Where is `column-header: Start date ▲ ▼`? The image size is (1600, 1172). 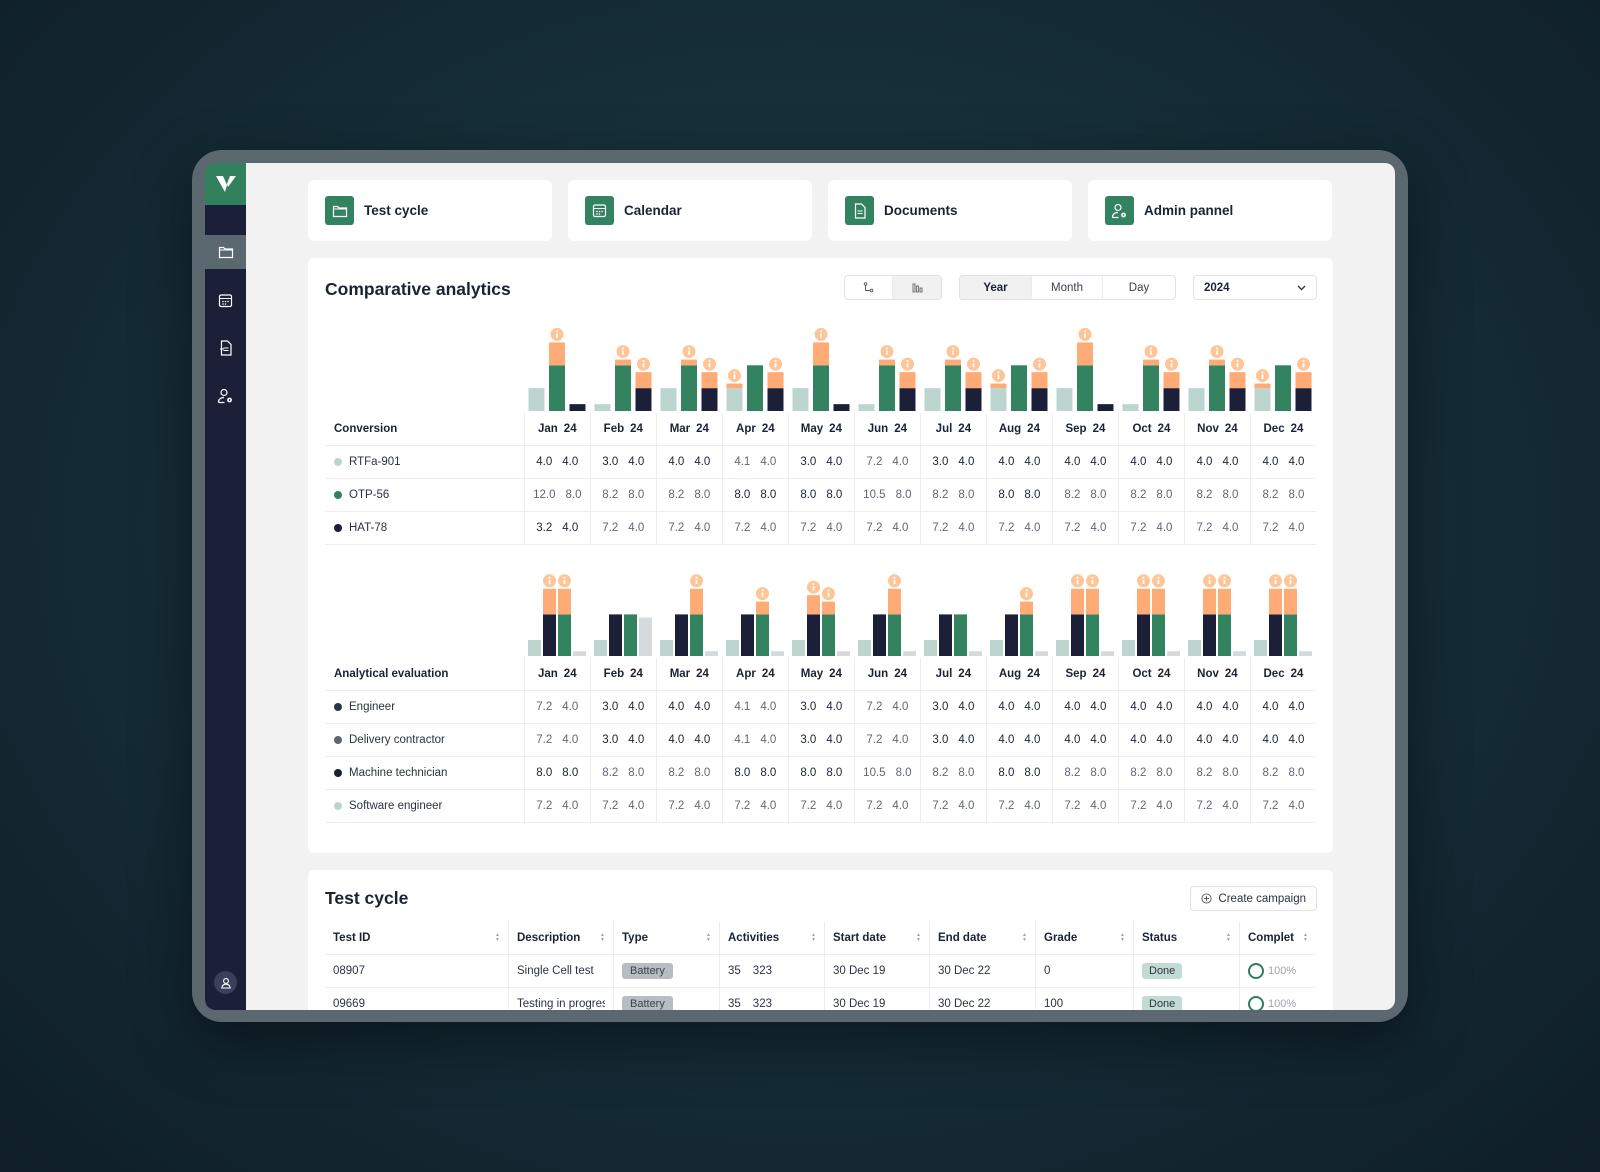 column-header: Start date ▲ ▼ is located at coordinates (876, 938).